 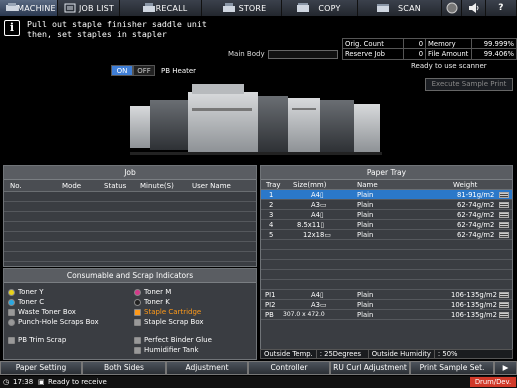 I want to click on paper-tray-title: Paper Tray, so click(x=386, y=173).